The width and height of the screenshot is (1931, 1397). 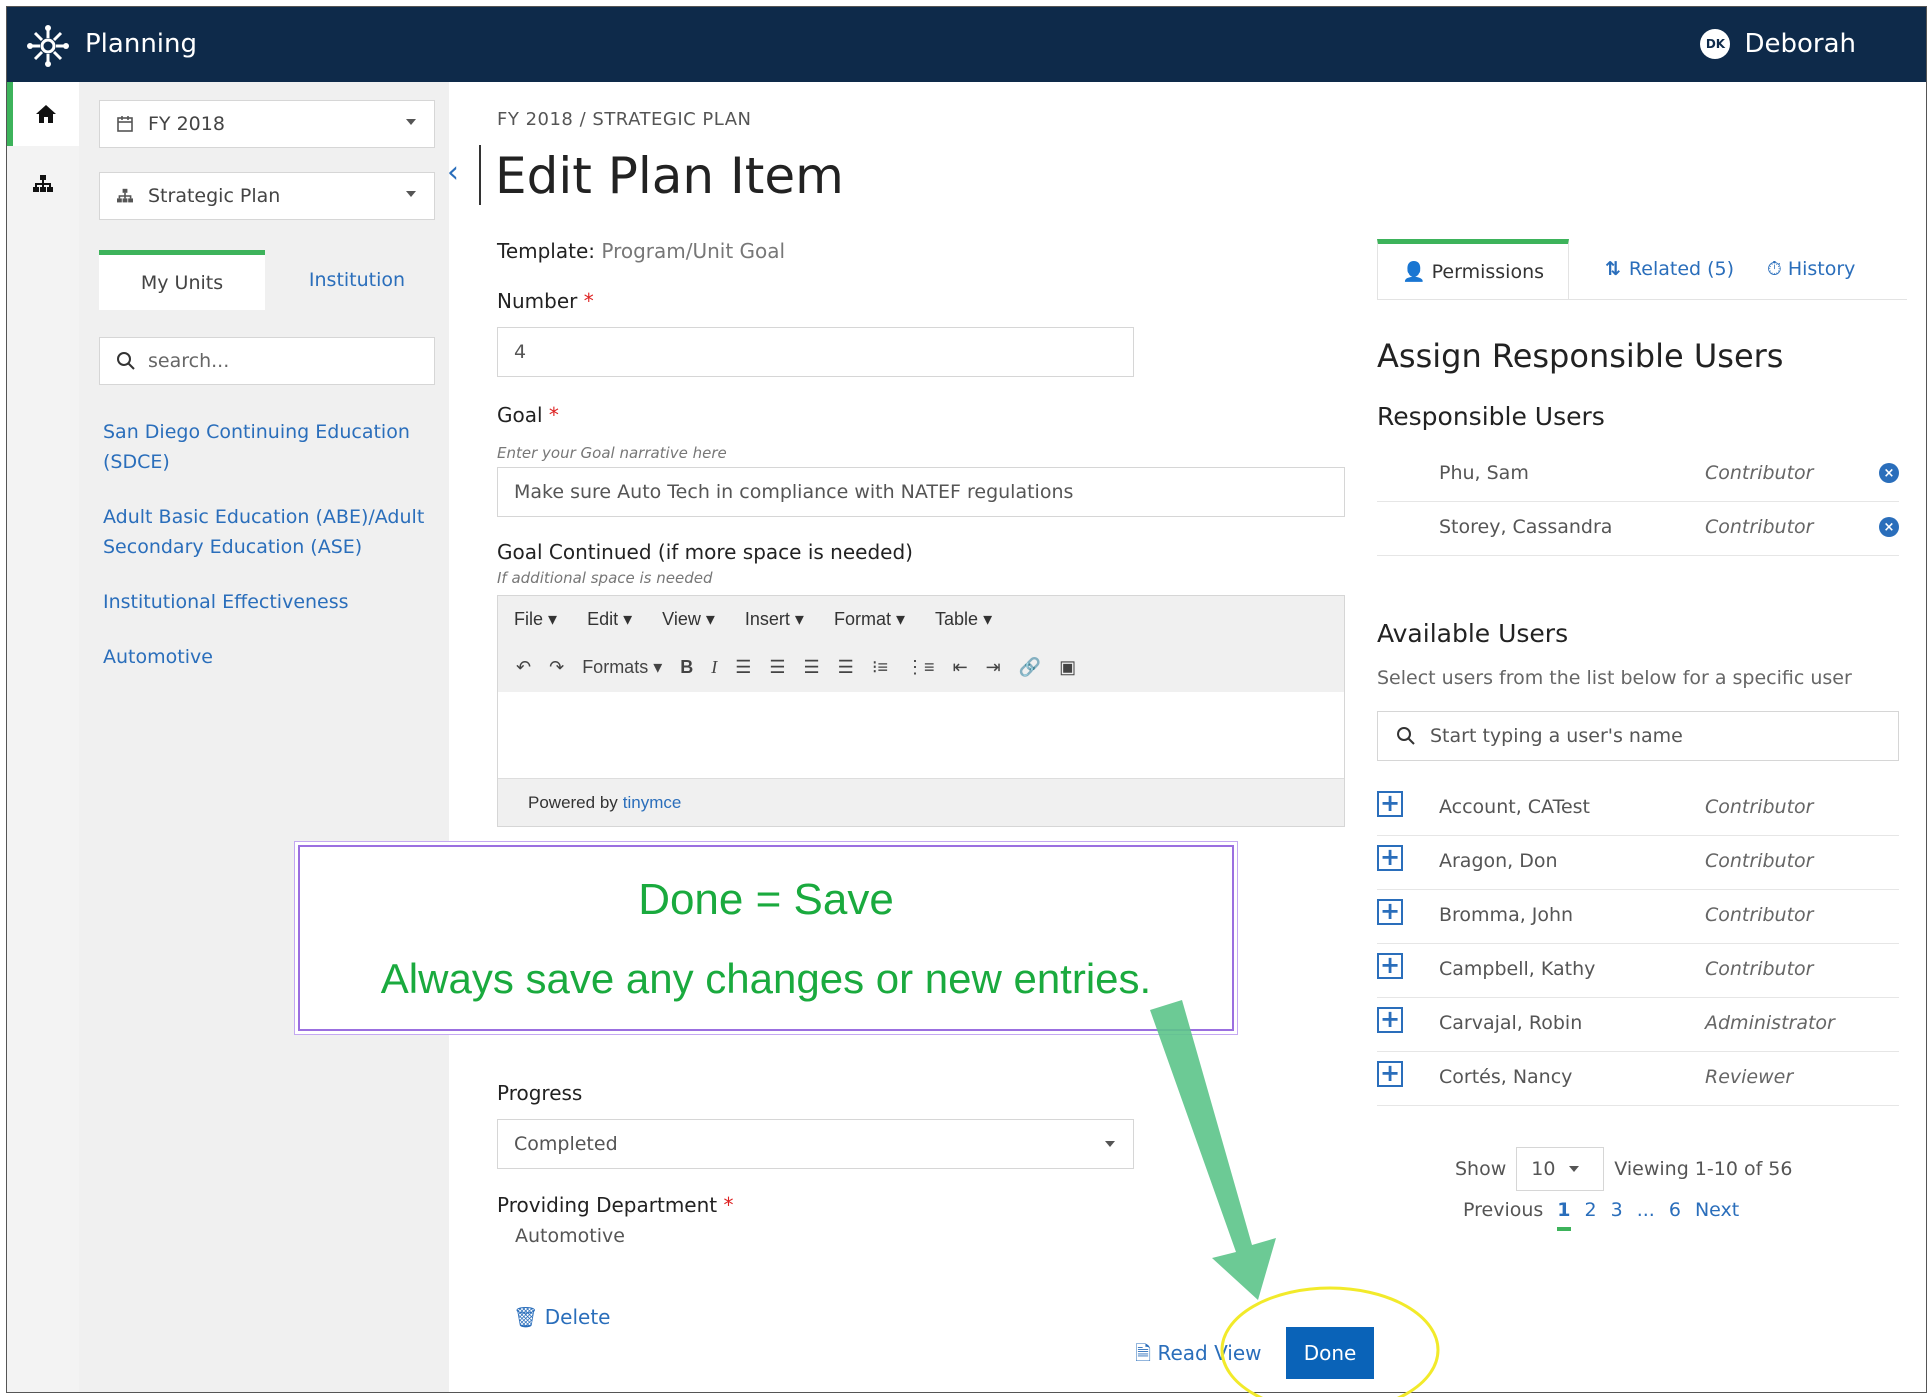 I want to click on editor-toolbar: ↶ ↷ Formats ▾ B I ☰ ☰ ☰ ☰ ⁝≡ ⋮≡ ⇤ ⇥ 🔗 ▣, so click(x=921, y=667).